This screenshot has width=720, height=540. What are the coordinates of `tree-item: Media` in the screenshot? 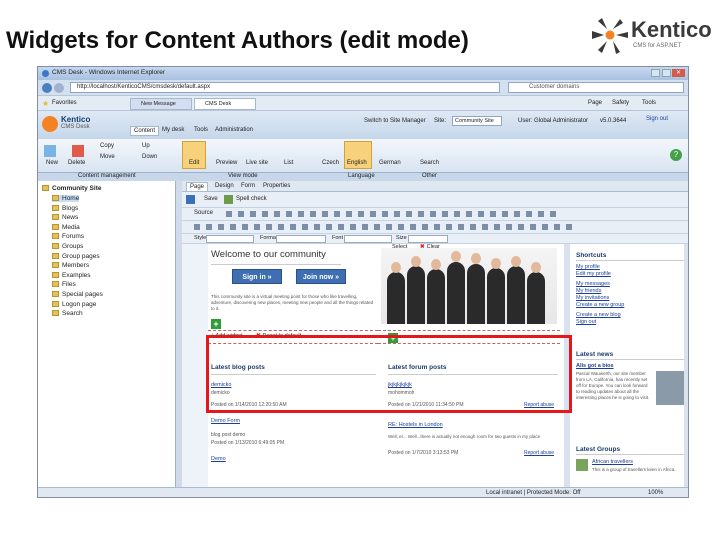 It's located at (66, 227).